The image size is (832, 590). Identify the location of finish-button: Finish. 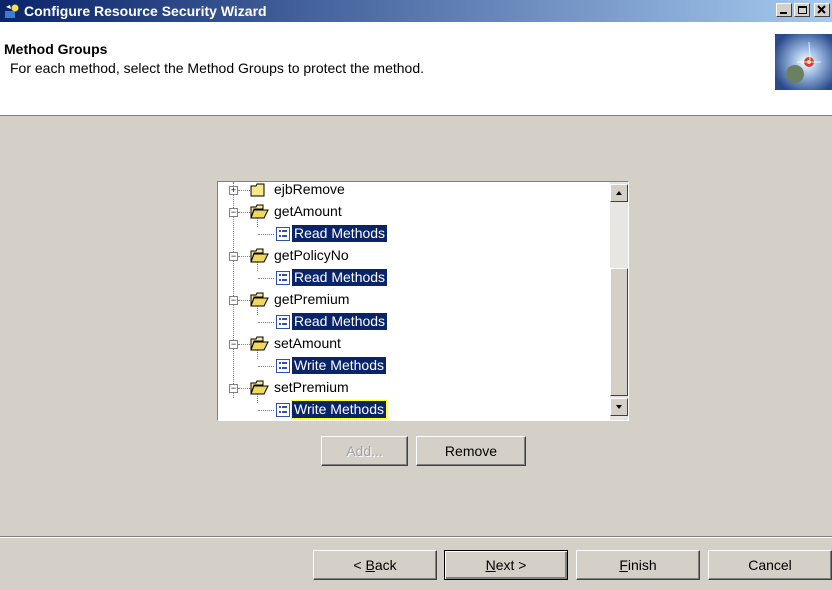
(638, 565).